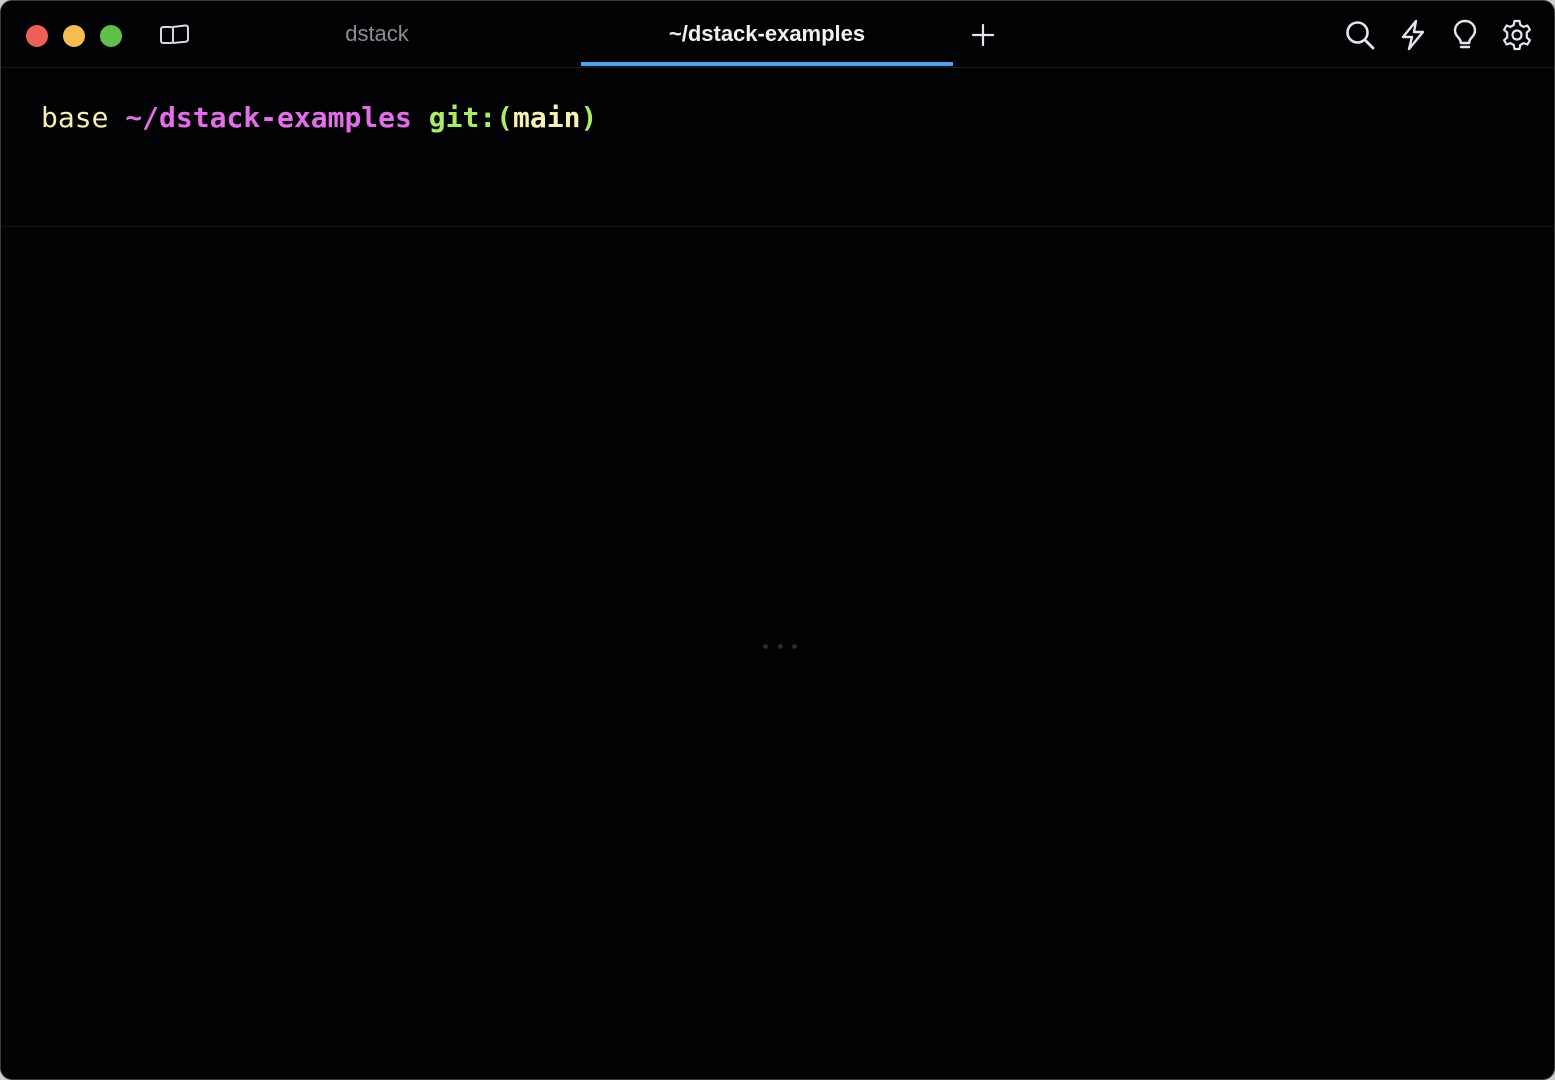 Image resolution: width=1555 pixels, height=1080 pixels. I want to click on tab-dstack: dstack, so click(377, 34).